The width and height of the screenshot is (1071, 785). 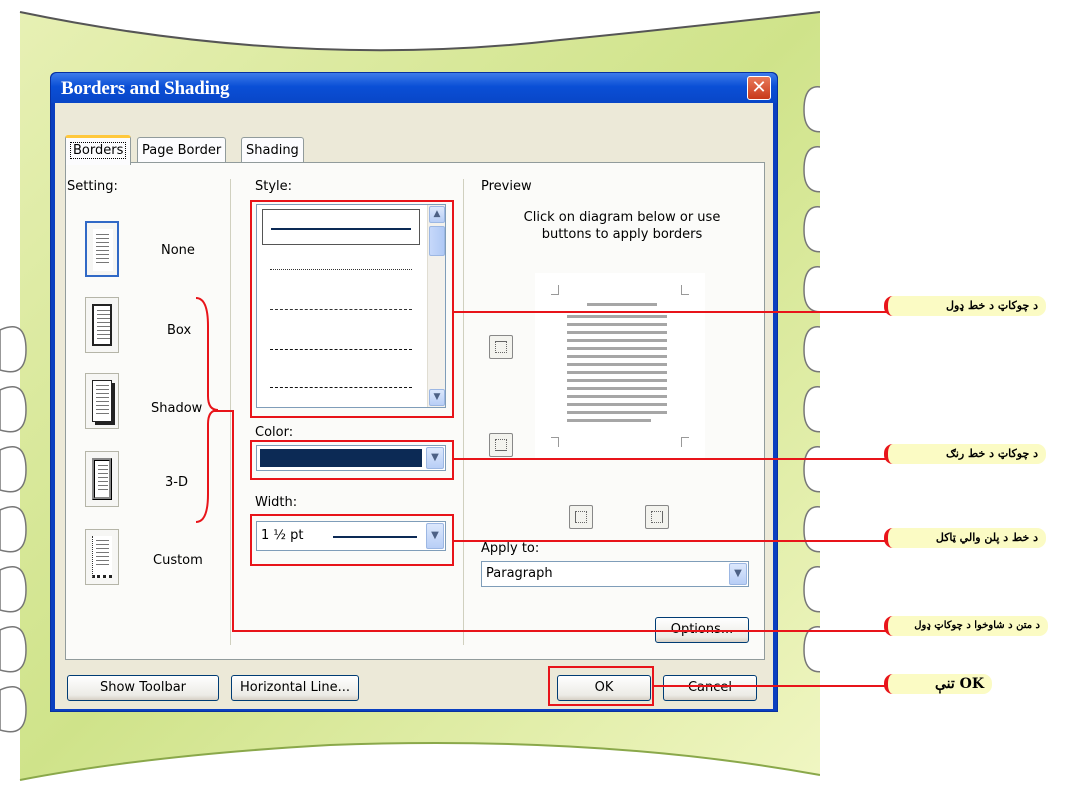 What do you see at coordinates (965, 538) in the screenshot?
I see `callout-line-width: د خط د پلن والي ټاکل` at bounding box center [965, 538].